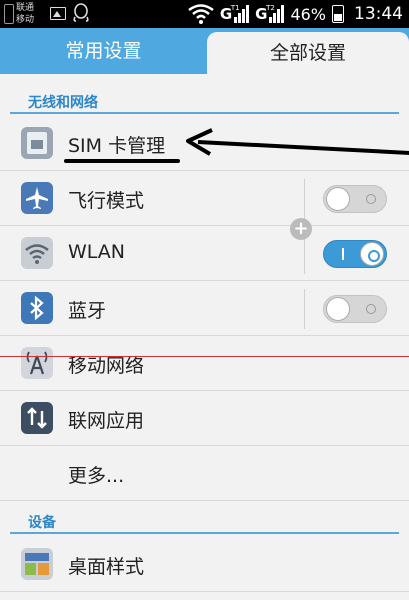 This screenshot has width=409, height=600. What do you see at coordinates (201, 14) in the screenshot?
I see `wifi-signal-icon` at bounding box center [201, 14].